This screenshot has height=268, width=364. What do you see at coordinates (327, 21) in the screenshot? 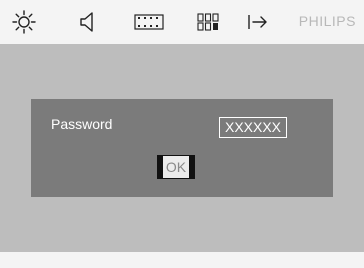
I see `brand-logo: PHILIPS` at bounding box center [327, 21].